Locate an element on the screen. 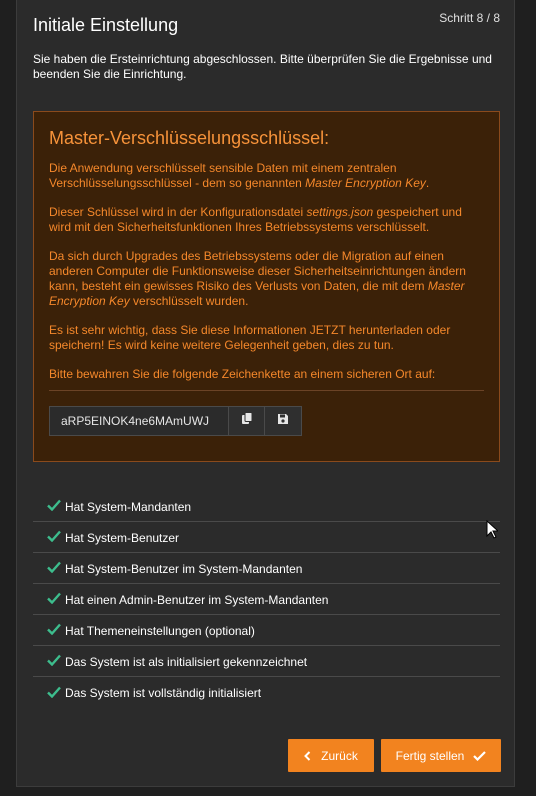  list-item-label: Das System ist vollständig initialisiert is located at coordinates (163, 693).